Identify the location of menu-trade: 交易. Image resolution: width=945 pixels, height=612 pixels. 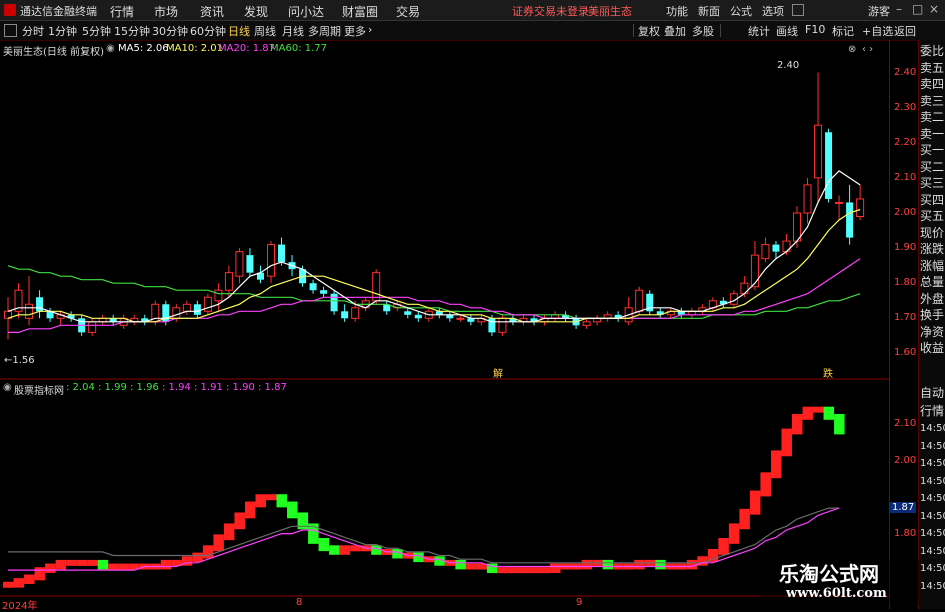
(408, 11).